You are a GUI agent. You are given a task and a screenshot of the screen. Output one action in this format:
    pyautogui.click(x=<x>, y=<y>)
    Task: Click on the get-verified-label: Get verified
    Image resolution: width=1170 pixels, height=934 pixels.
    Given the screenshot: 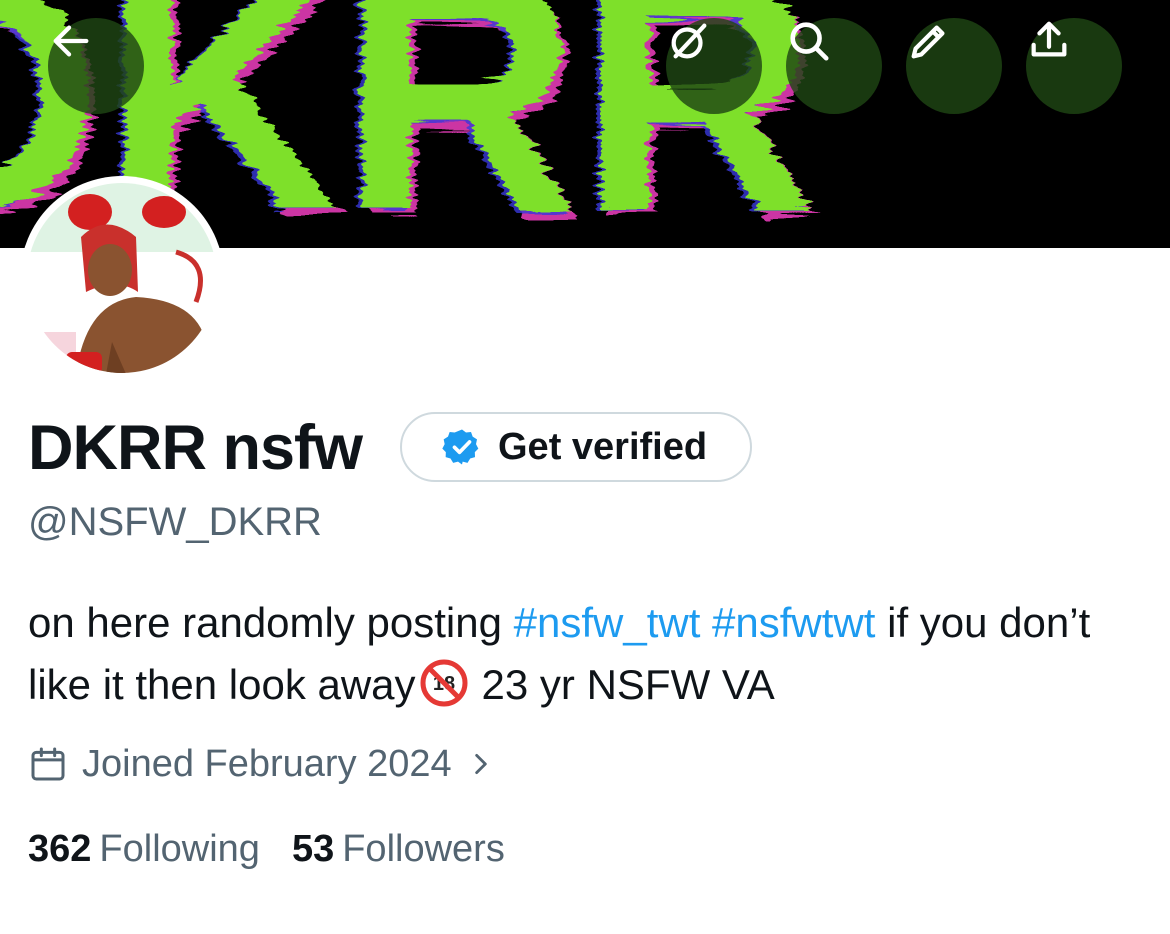 What is the action you would take?
    pyautogui.click(x=603, y=446)
    